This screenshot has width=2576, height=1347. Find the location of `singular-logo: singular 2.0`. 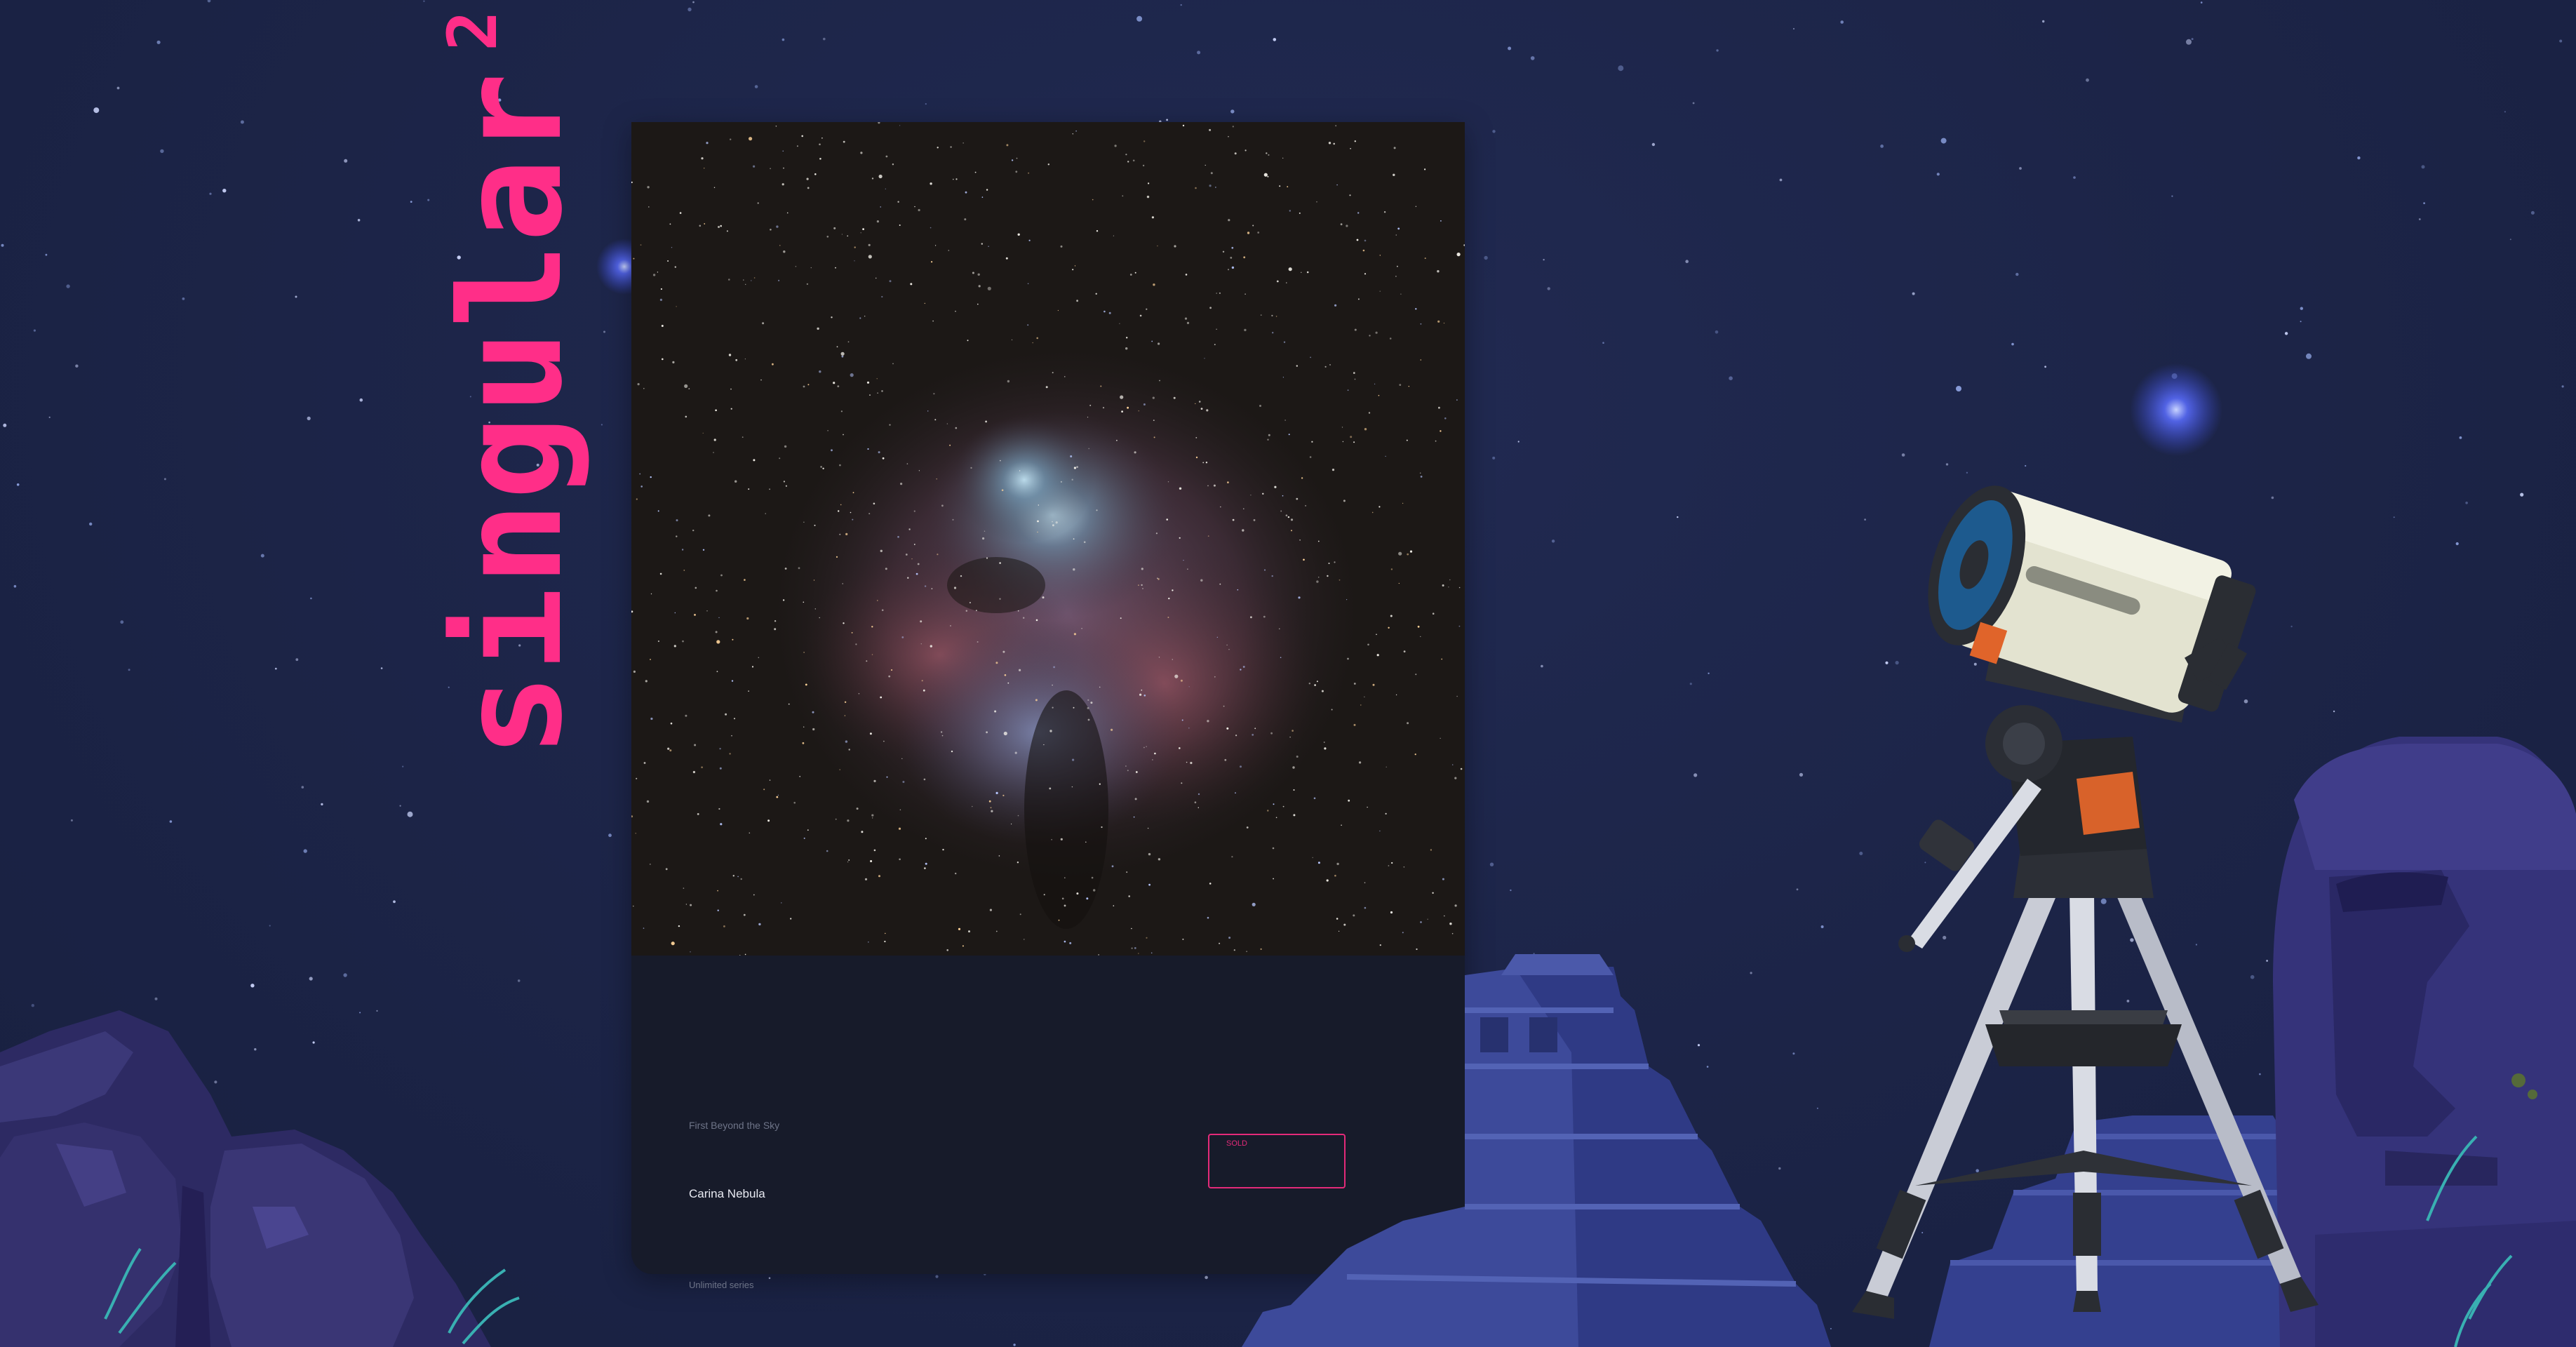

singular-logo: singular 2.0 is located at coordinates (511, 379).